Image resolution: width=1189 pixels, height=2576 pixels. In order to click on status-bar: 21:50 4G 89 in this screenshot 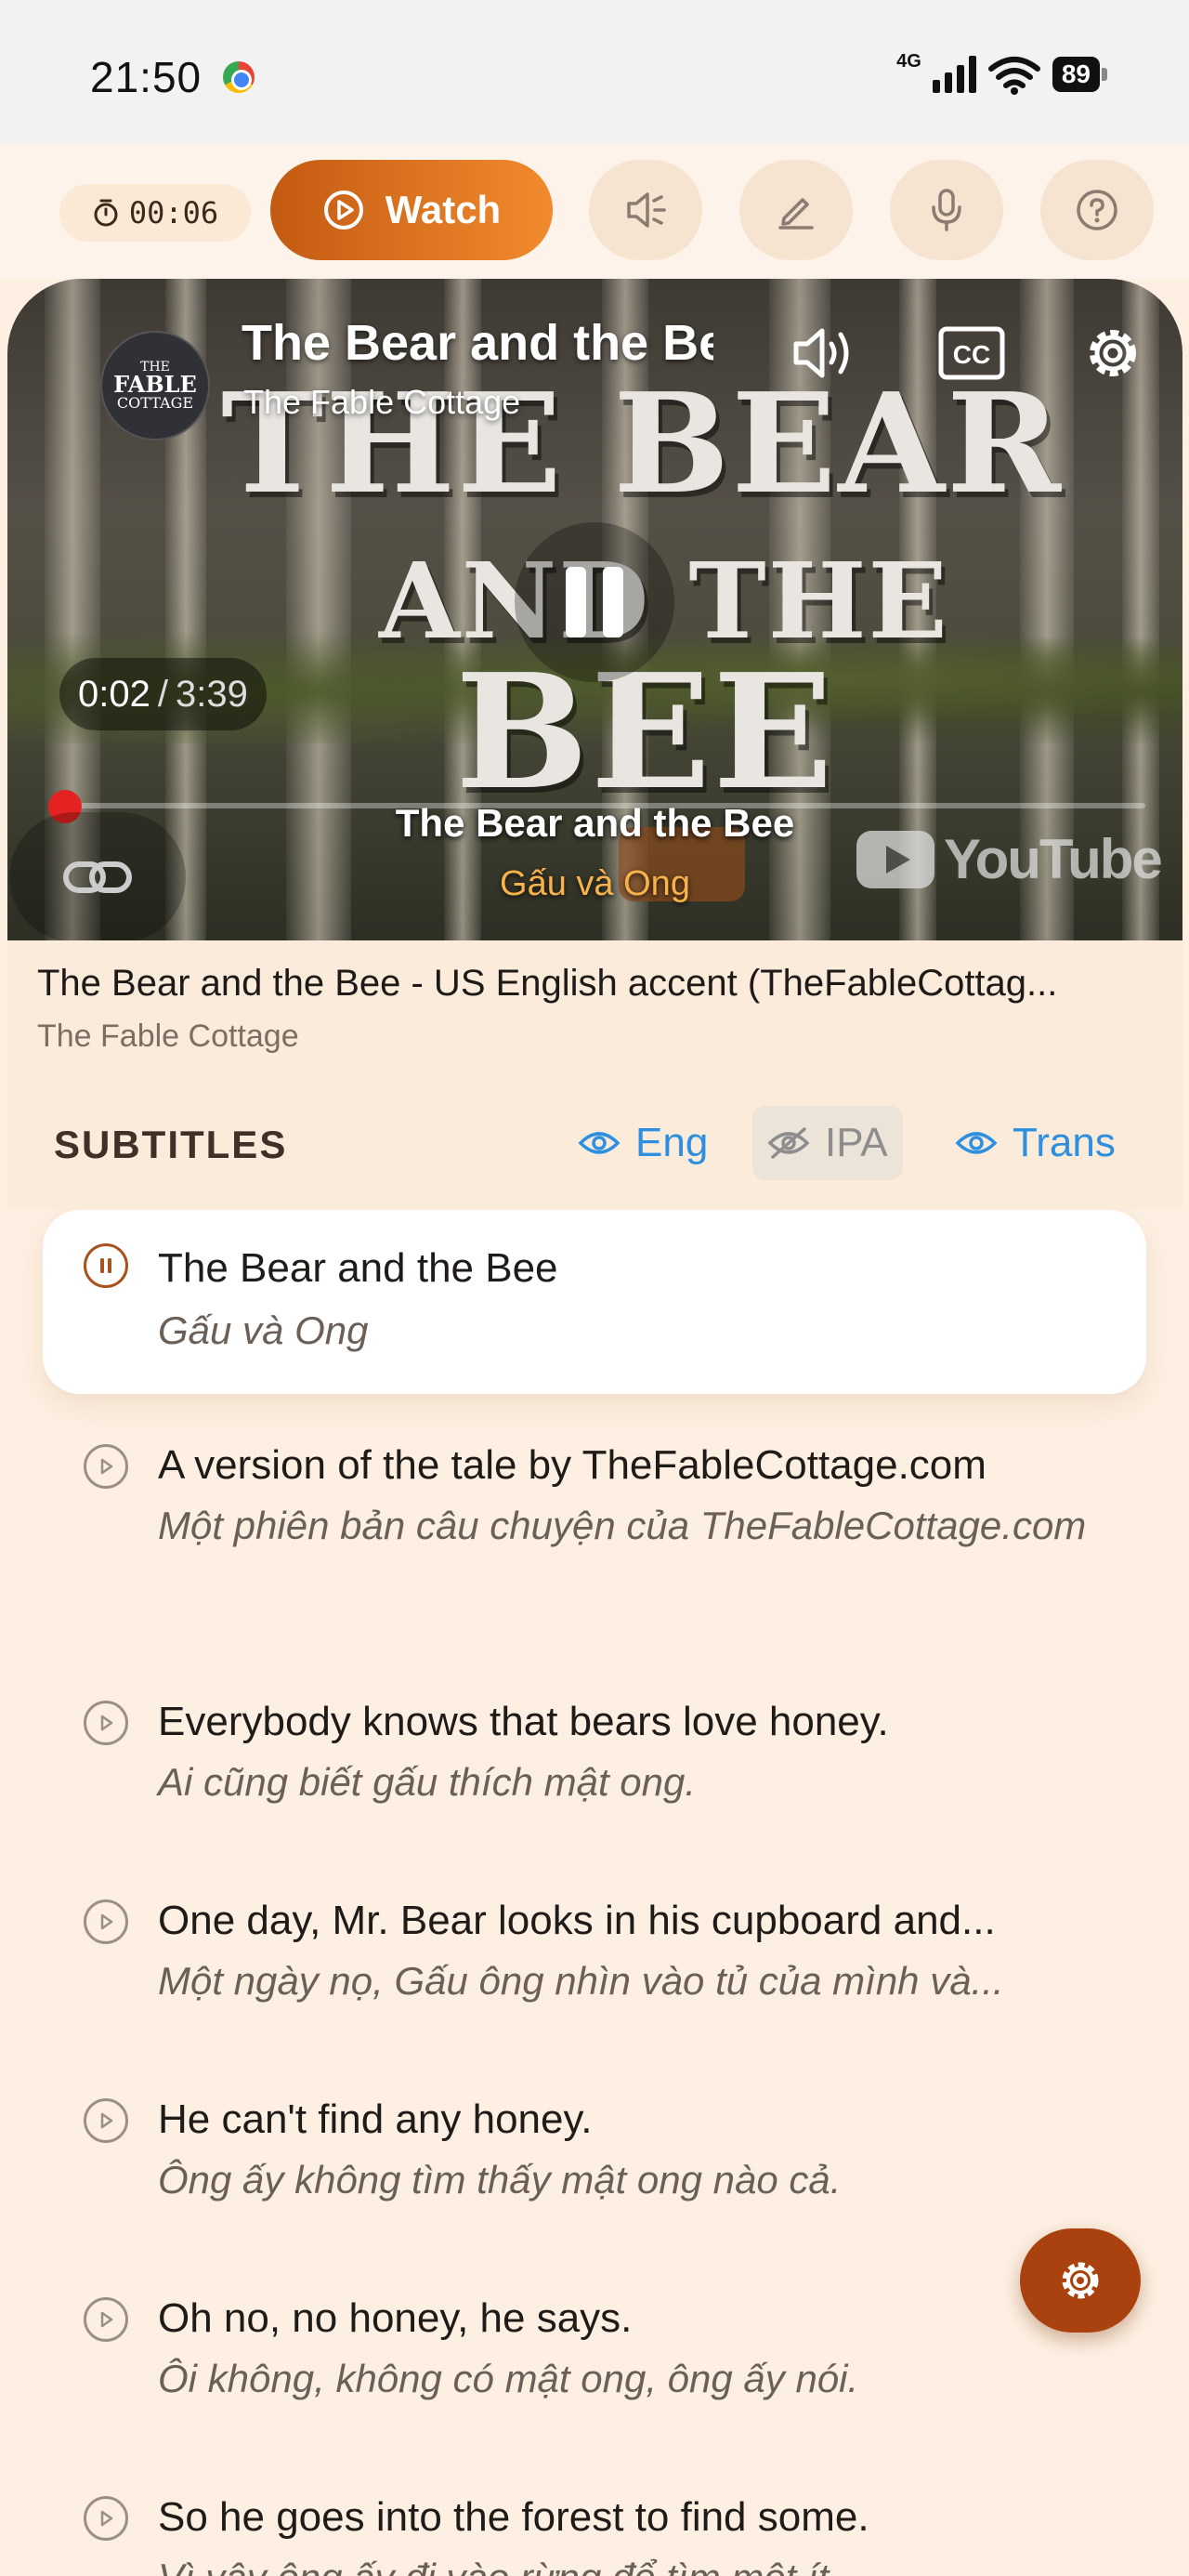, I will do `click(594, 71)`.